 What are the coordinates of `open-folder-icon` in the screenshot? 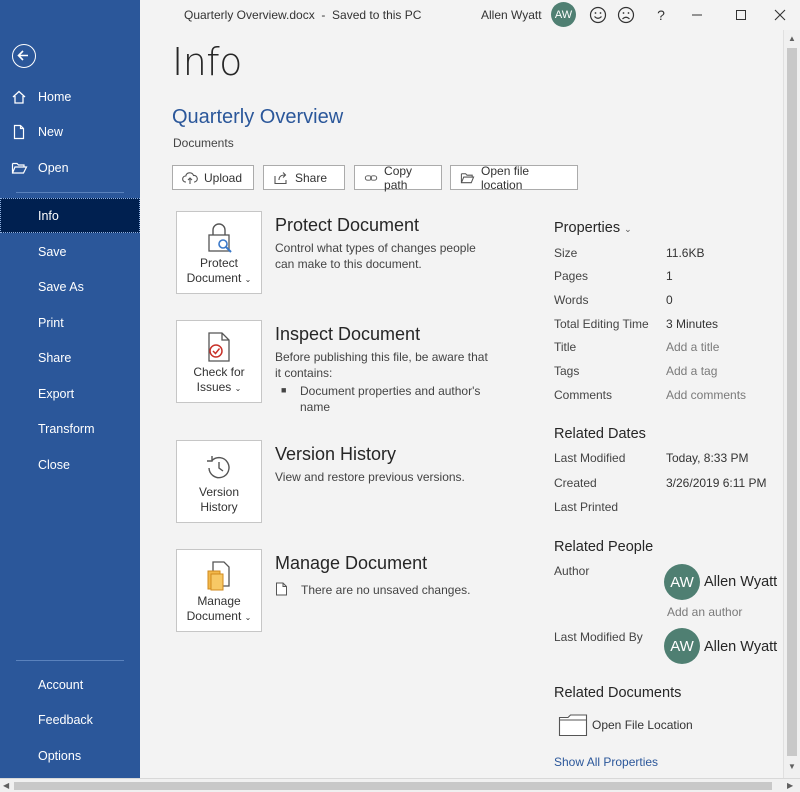 It's located at (19, 168).